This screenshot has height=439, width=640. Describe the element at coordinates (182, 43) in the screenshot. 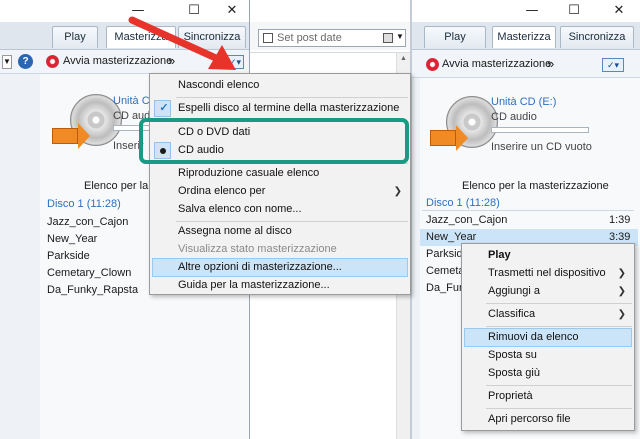

I see `red-arrow-annotation` at that location.